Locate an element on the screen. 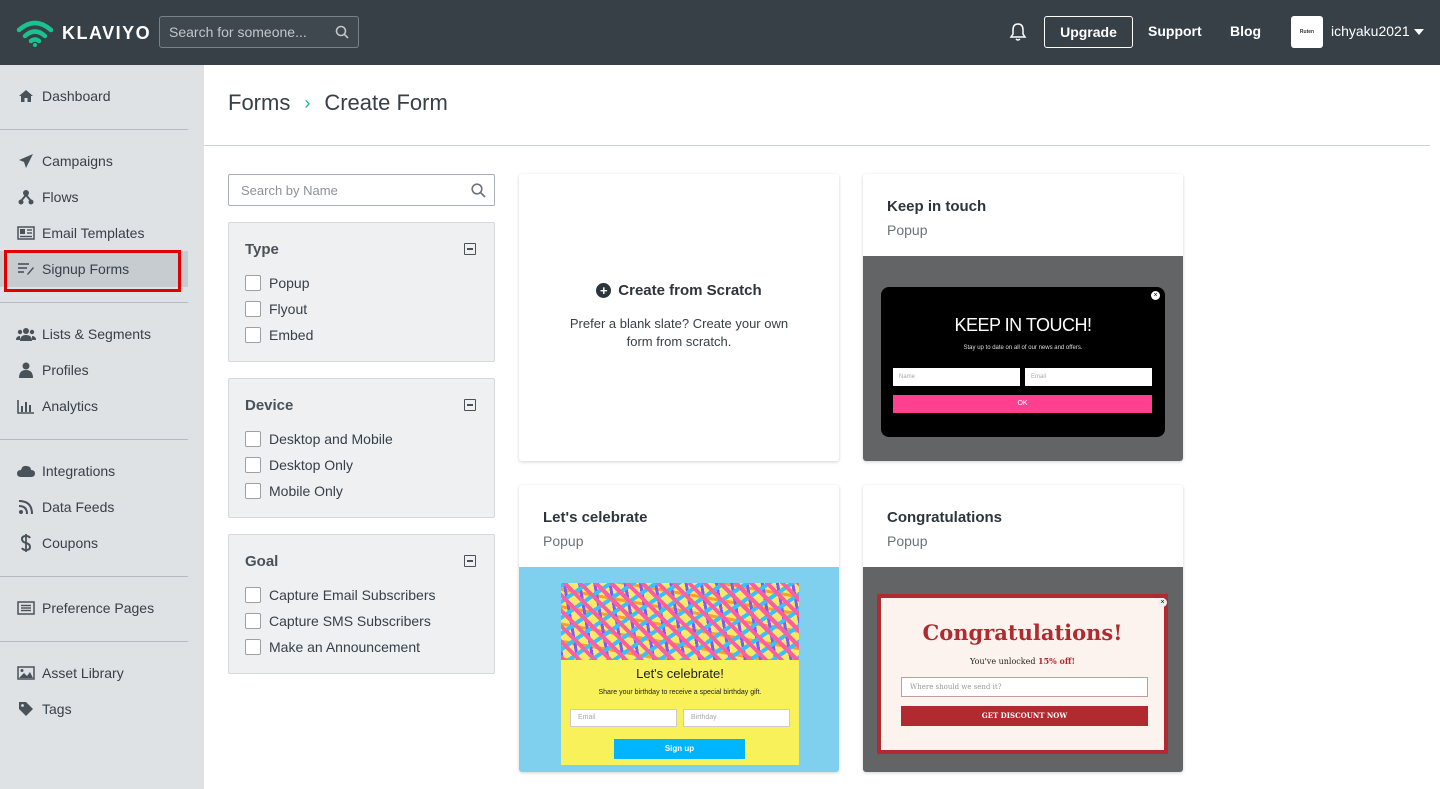 This screenshot has width=1440, height=789. preview-headline: Let's celebrate! is located at coordinates (680, 673).